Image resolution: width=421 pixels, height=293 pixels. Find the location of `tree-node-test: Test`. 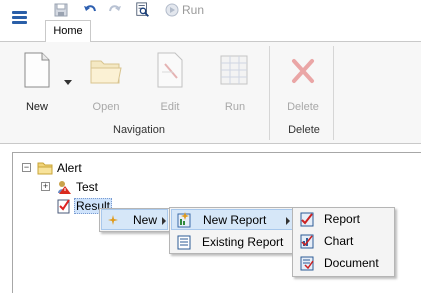

tree-node-test: Test is located at coordinates (87, 187).